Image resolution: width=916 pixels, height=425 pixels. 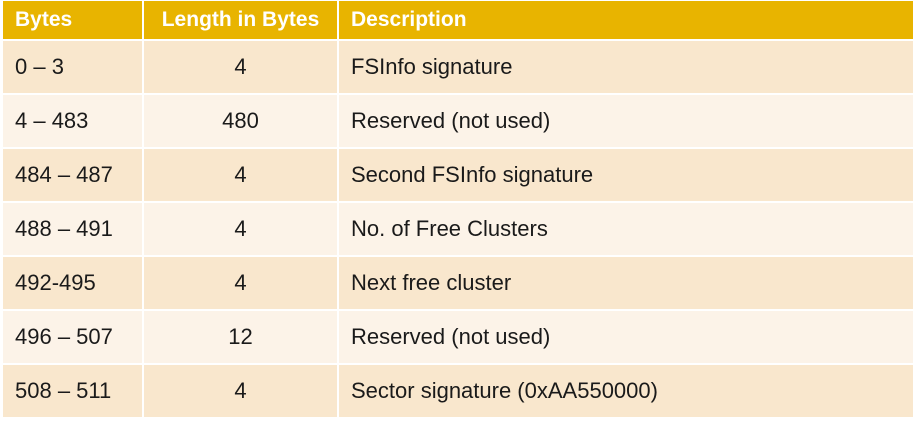 What do you see at coordinates (241, 337) in the screenshot?
I see `cell-length: 12` at bounding box center [241, 337].